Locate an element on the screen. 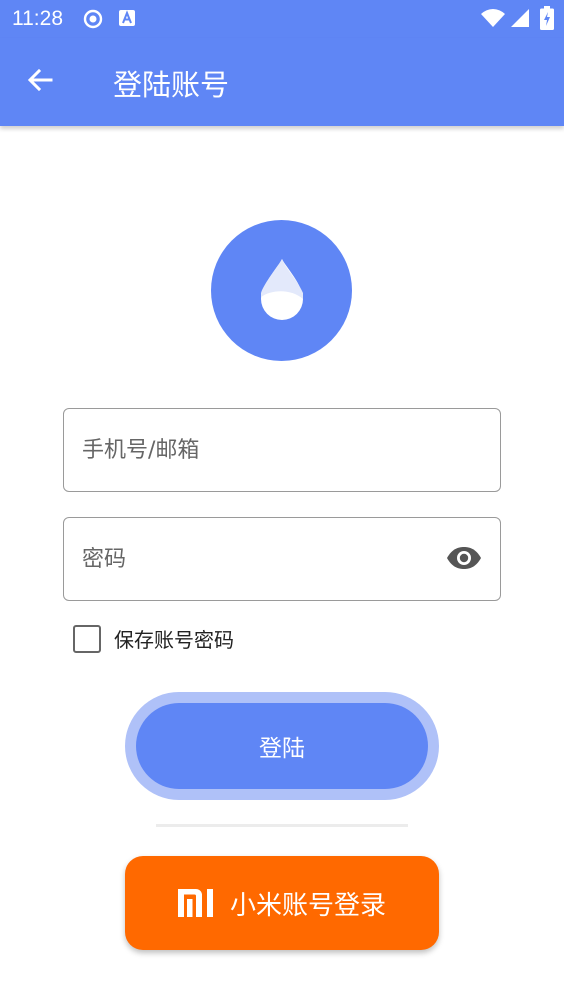 The image size is (564, 1004). water-drop-icon is located at coordinates (282, 291).